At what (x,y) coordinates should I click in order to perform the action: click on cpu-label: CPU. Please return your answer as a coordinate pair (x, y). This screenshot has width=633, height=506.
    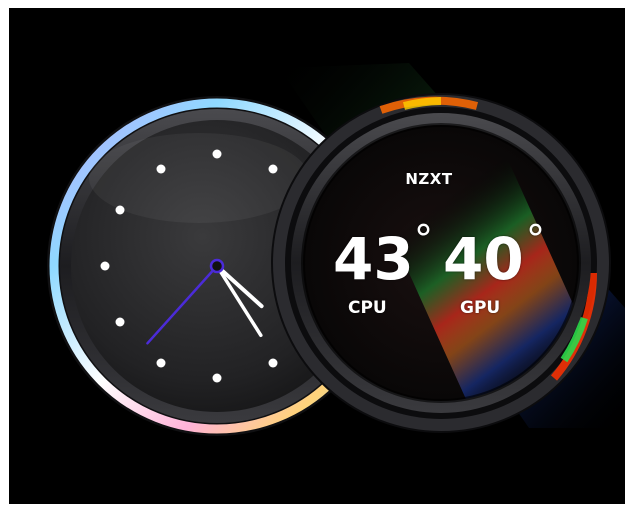
    Looking at the image, I should click on (367, 308).